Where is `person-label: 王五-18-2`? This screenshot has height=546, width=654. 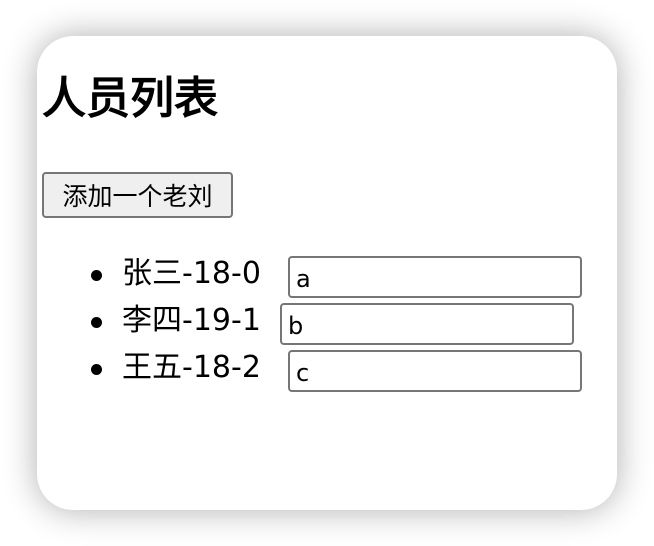
person-label: 王五-18-2 is located at coordinates (191, 367).